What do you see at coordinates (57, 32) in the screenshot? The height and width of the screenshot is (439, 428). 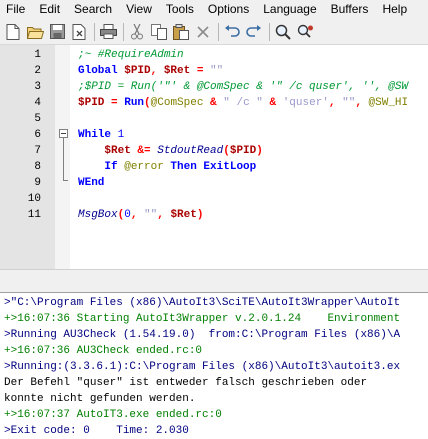 I see `save-icon` at bounding box center [57, 32].